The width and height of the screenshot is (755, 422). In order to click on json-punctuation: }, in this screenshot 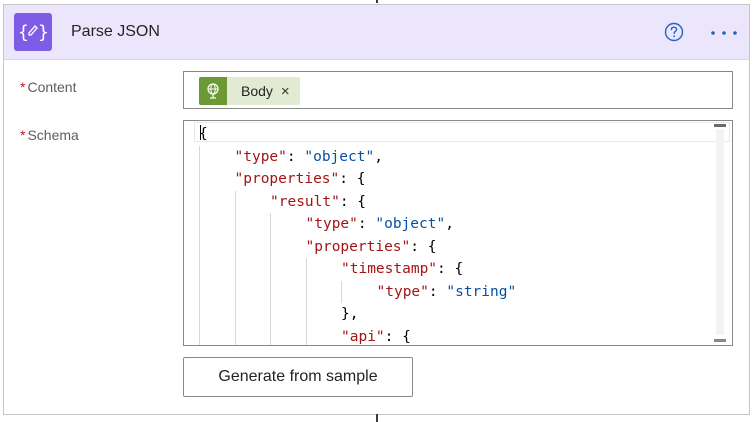, I will do `click(350, 314)`.